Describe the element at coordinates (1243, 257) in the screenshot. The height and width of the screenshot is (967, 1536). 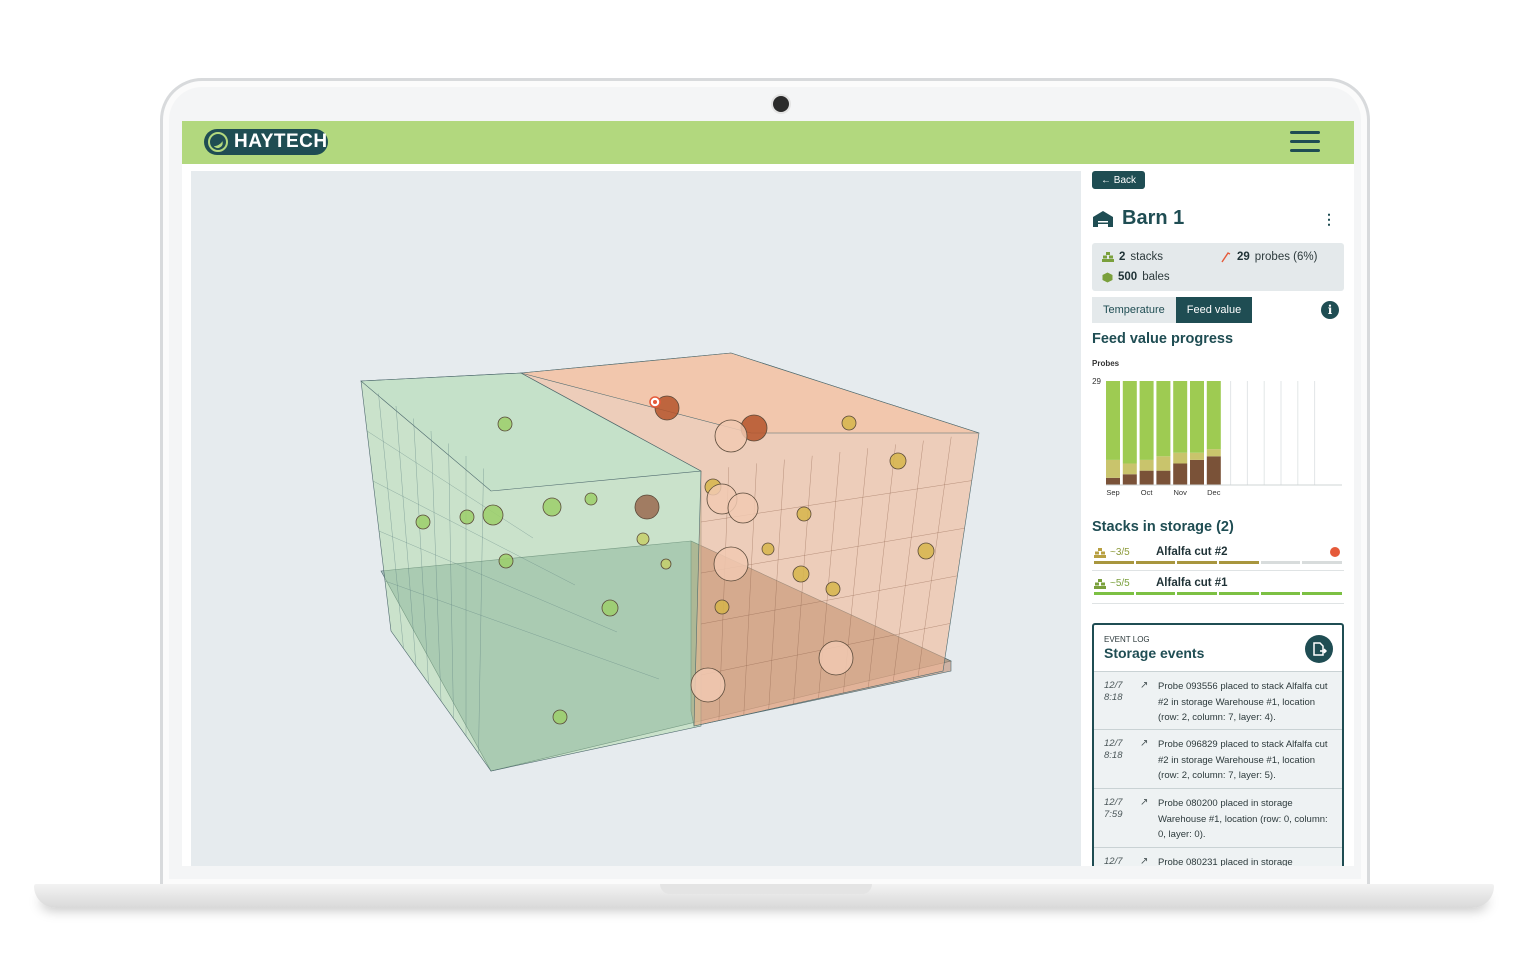
I see `probes-count: 29` at that location.